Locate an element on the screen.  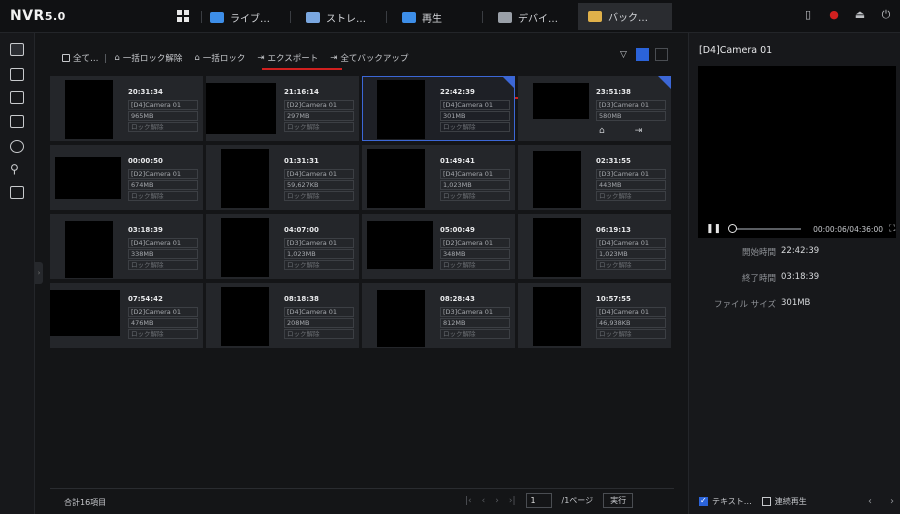
card-info: 00:00:50 [D2]Camera 01 674MB ロック解除 is located at coordinates (163, 179).